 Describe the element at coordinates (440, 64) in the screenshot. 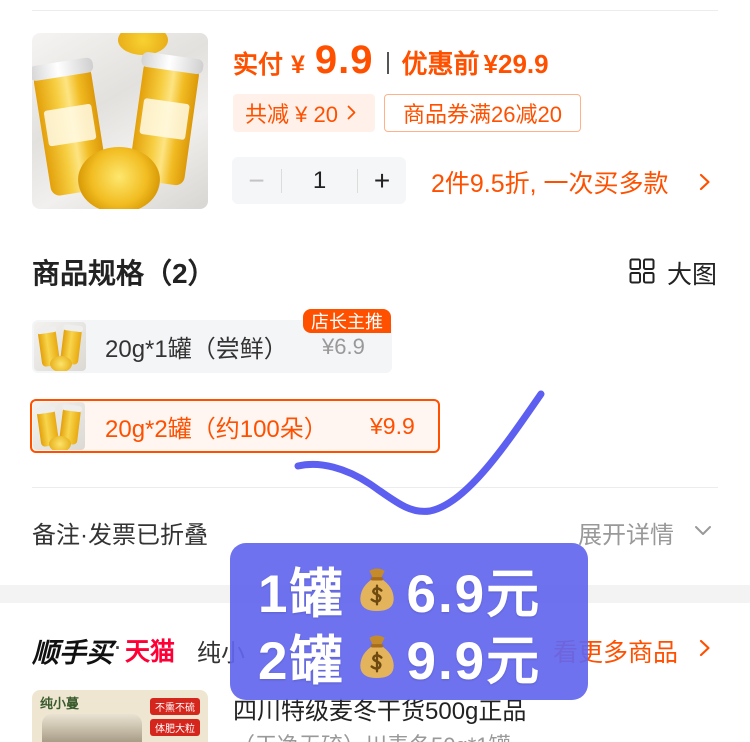

I see `original-price-label: 优惠前` at that location.